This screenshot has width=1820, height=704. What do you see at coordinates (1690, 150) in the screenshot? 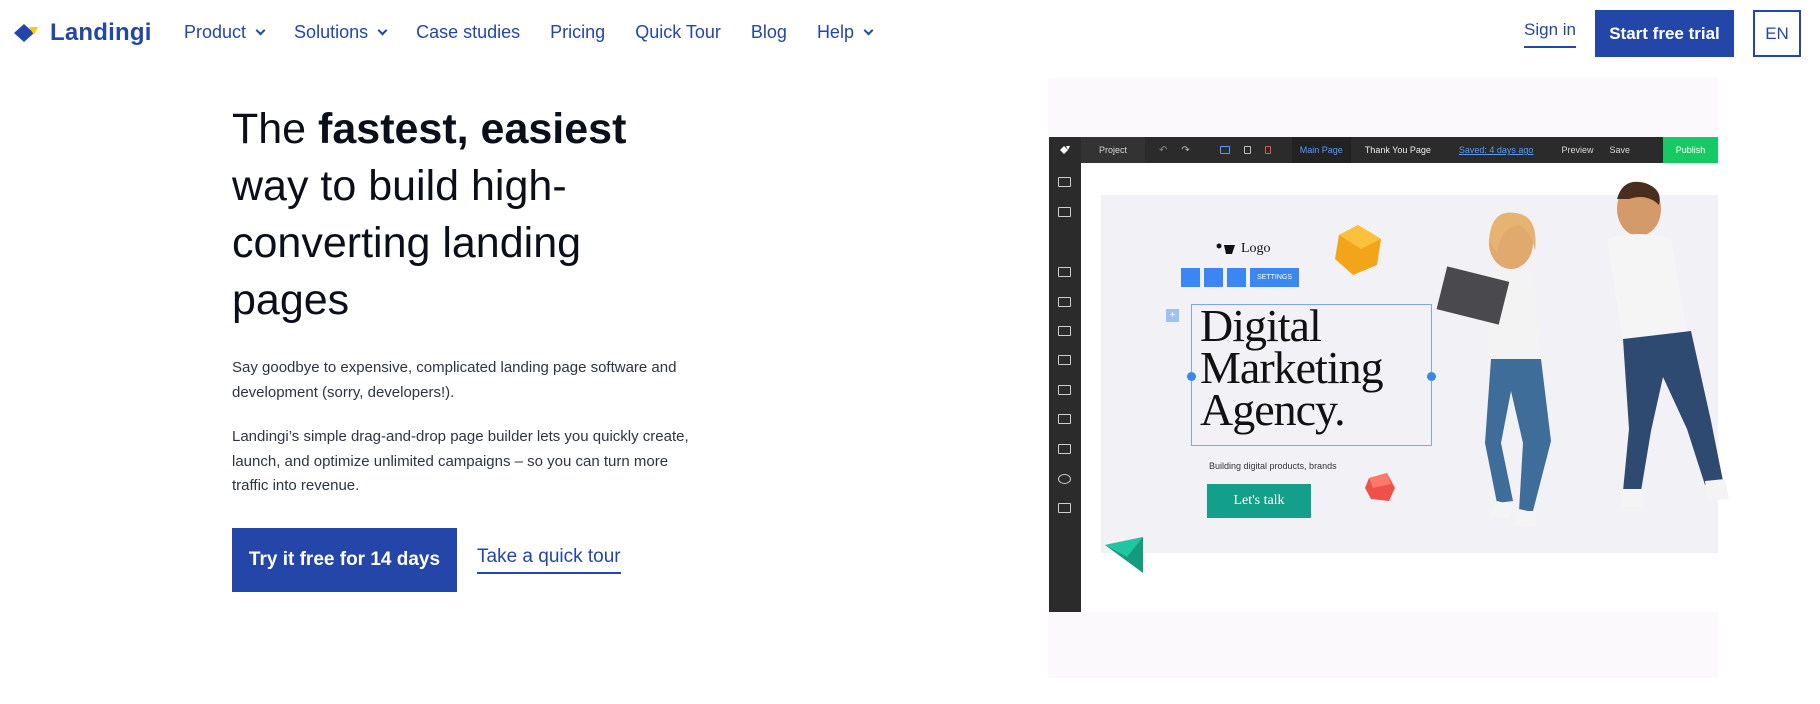
I see `publish-label: Publish` at bounding box center [1690, 150].